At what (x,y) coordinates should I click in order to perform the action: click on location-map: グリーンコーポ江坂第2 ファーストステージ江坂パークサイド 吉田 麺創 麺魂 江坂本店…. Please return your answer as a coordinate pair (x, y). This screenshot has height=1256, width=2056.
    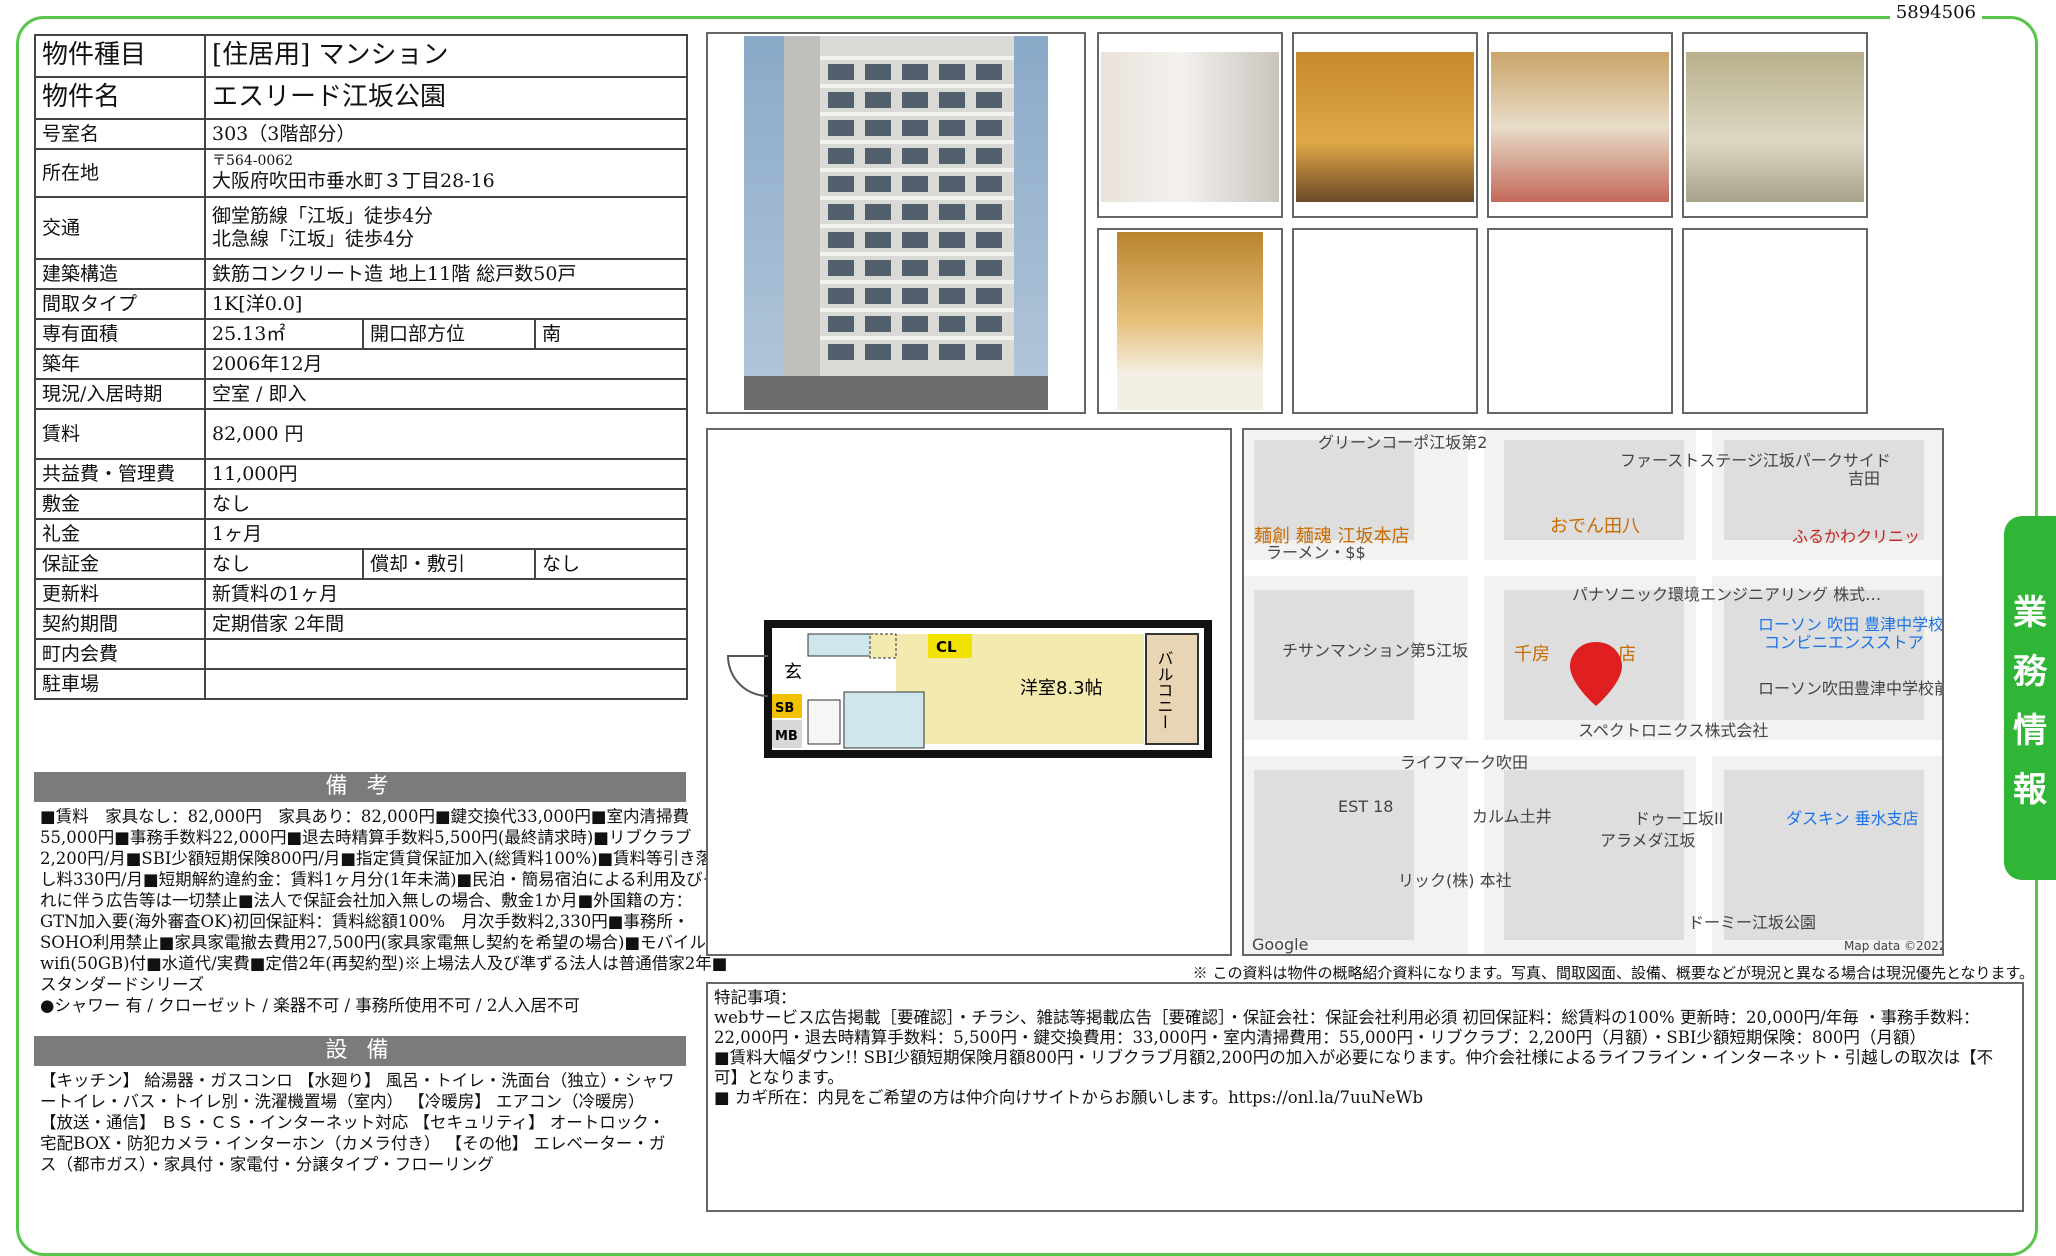
    Looking at the image, I should click on (1593, 692).